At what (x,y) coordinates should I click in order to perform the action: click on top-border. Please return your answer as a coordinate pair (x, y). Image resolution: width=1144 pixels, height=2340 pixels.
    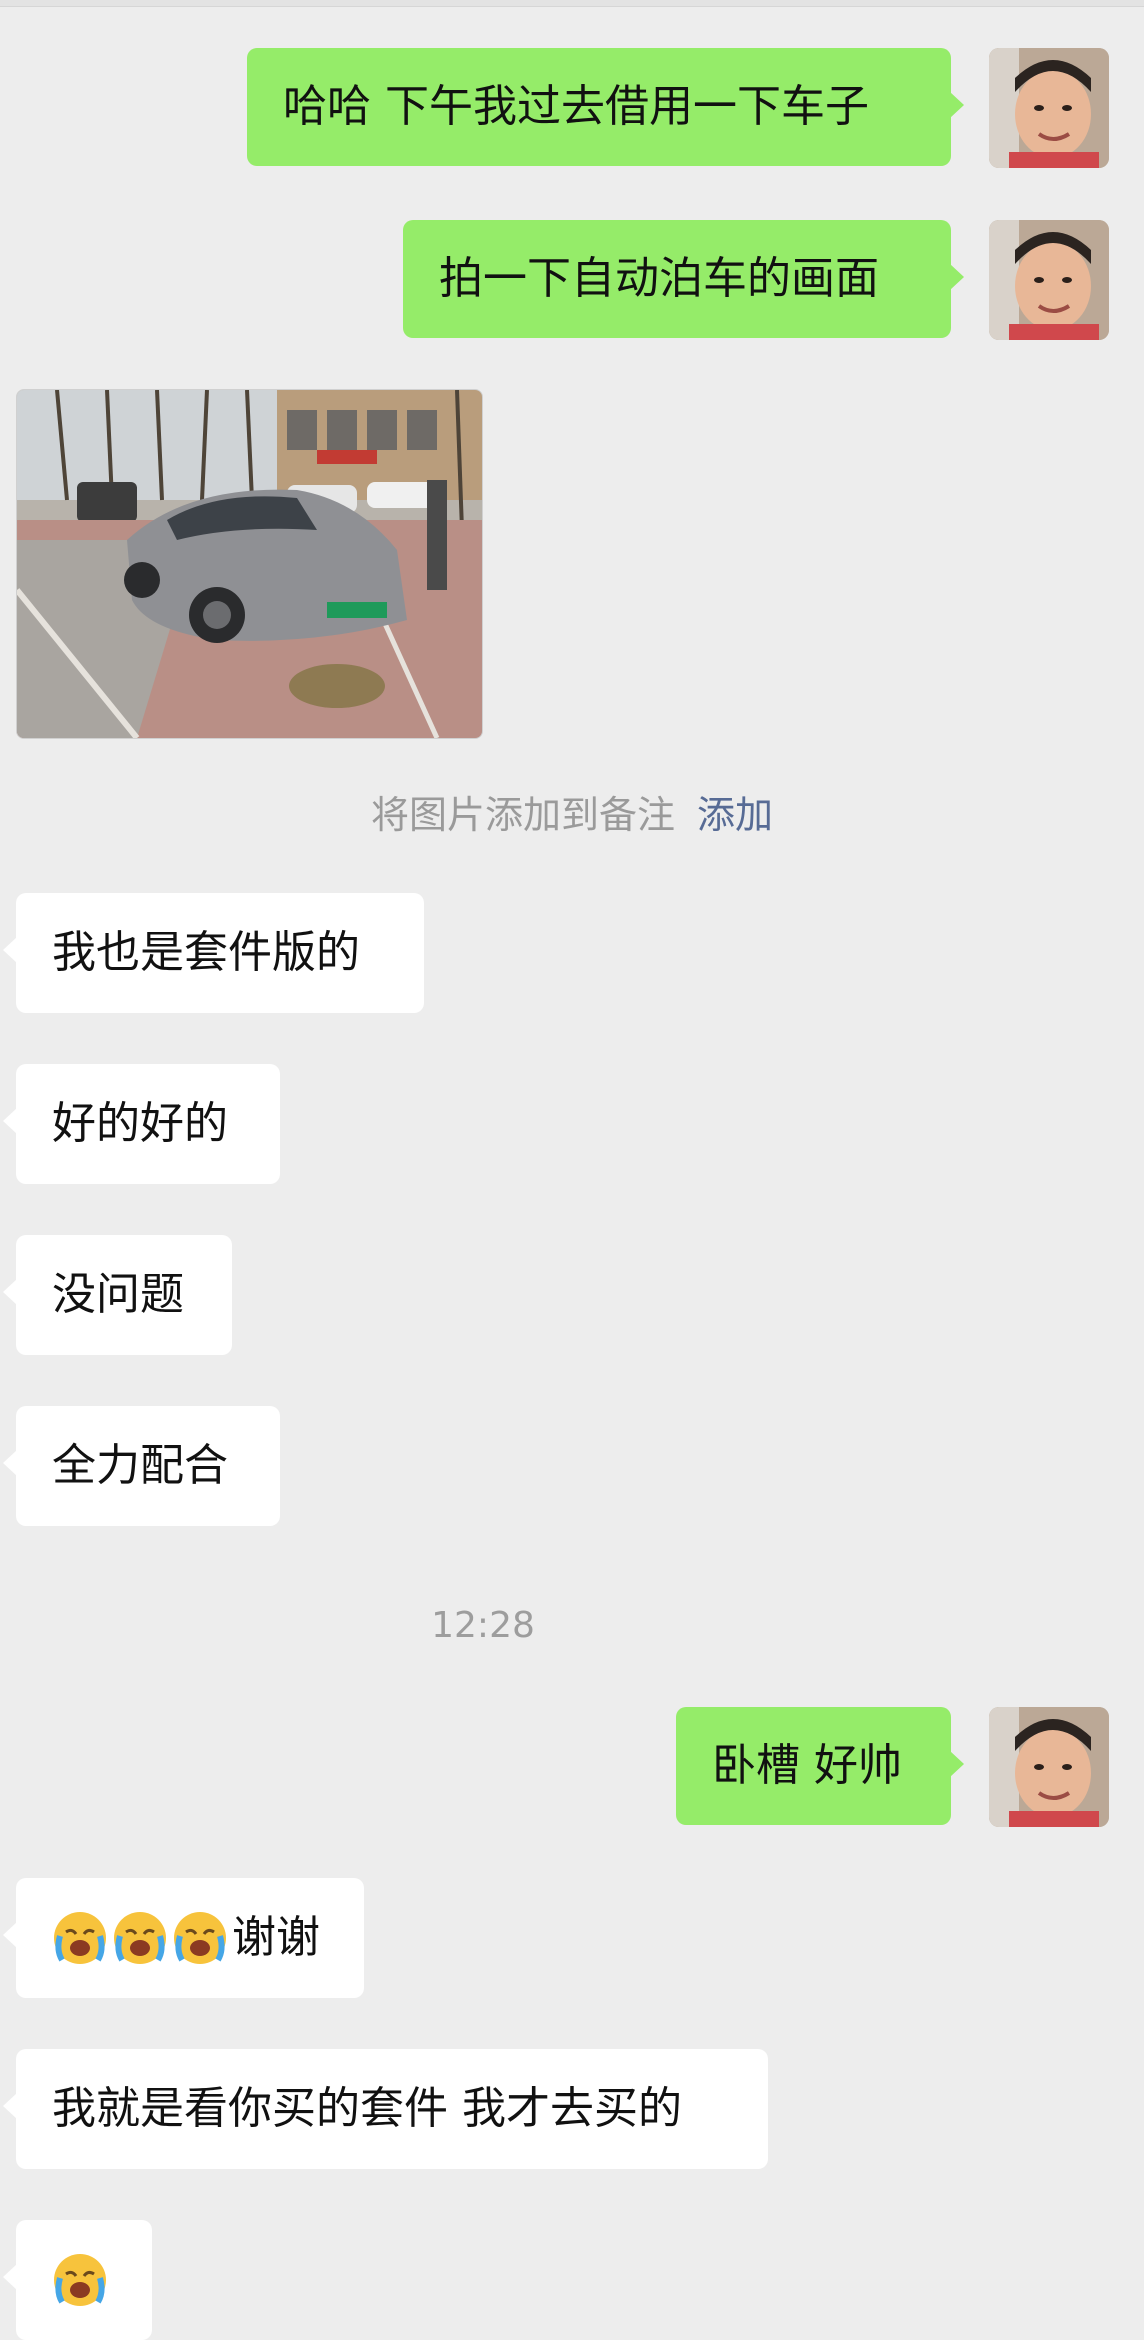
    Looking at the image, I should click on (572, 3).